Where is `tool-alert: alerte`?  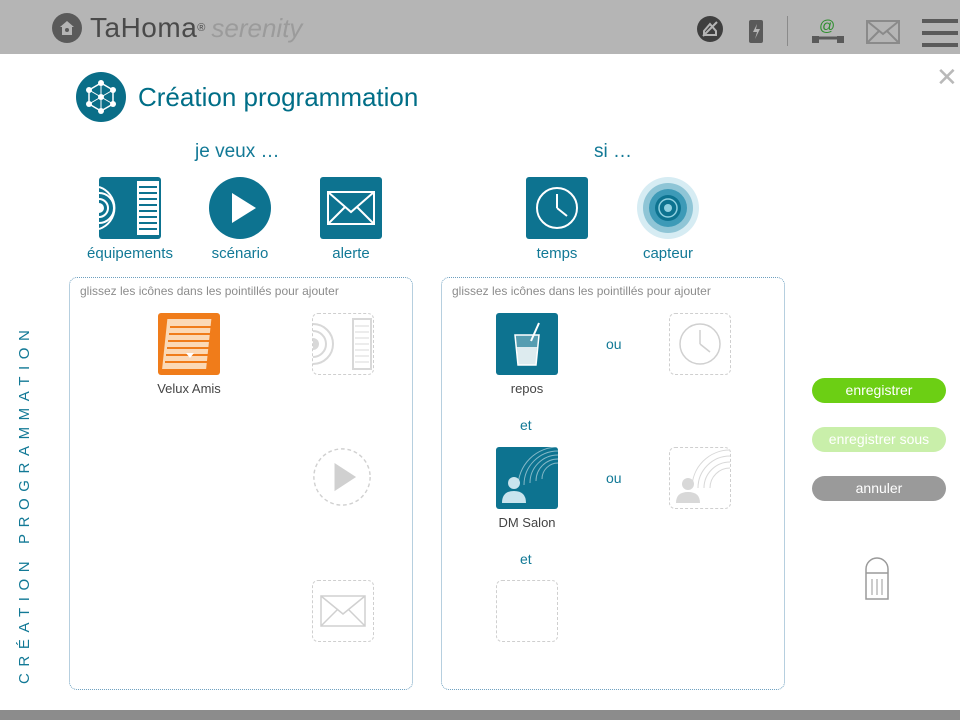
tool-alert: alerte is located at coordinates (351, 219).